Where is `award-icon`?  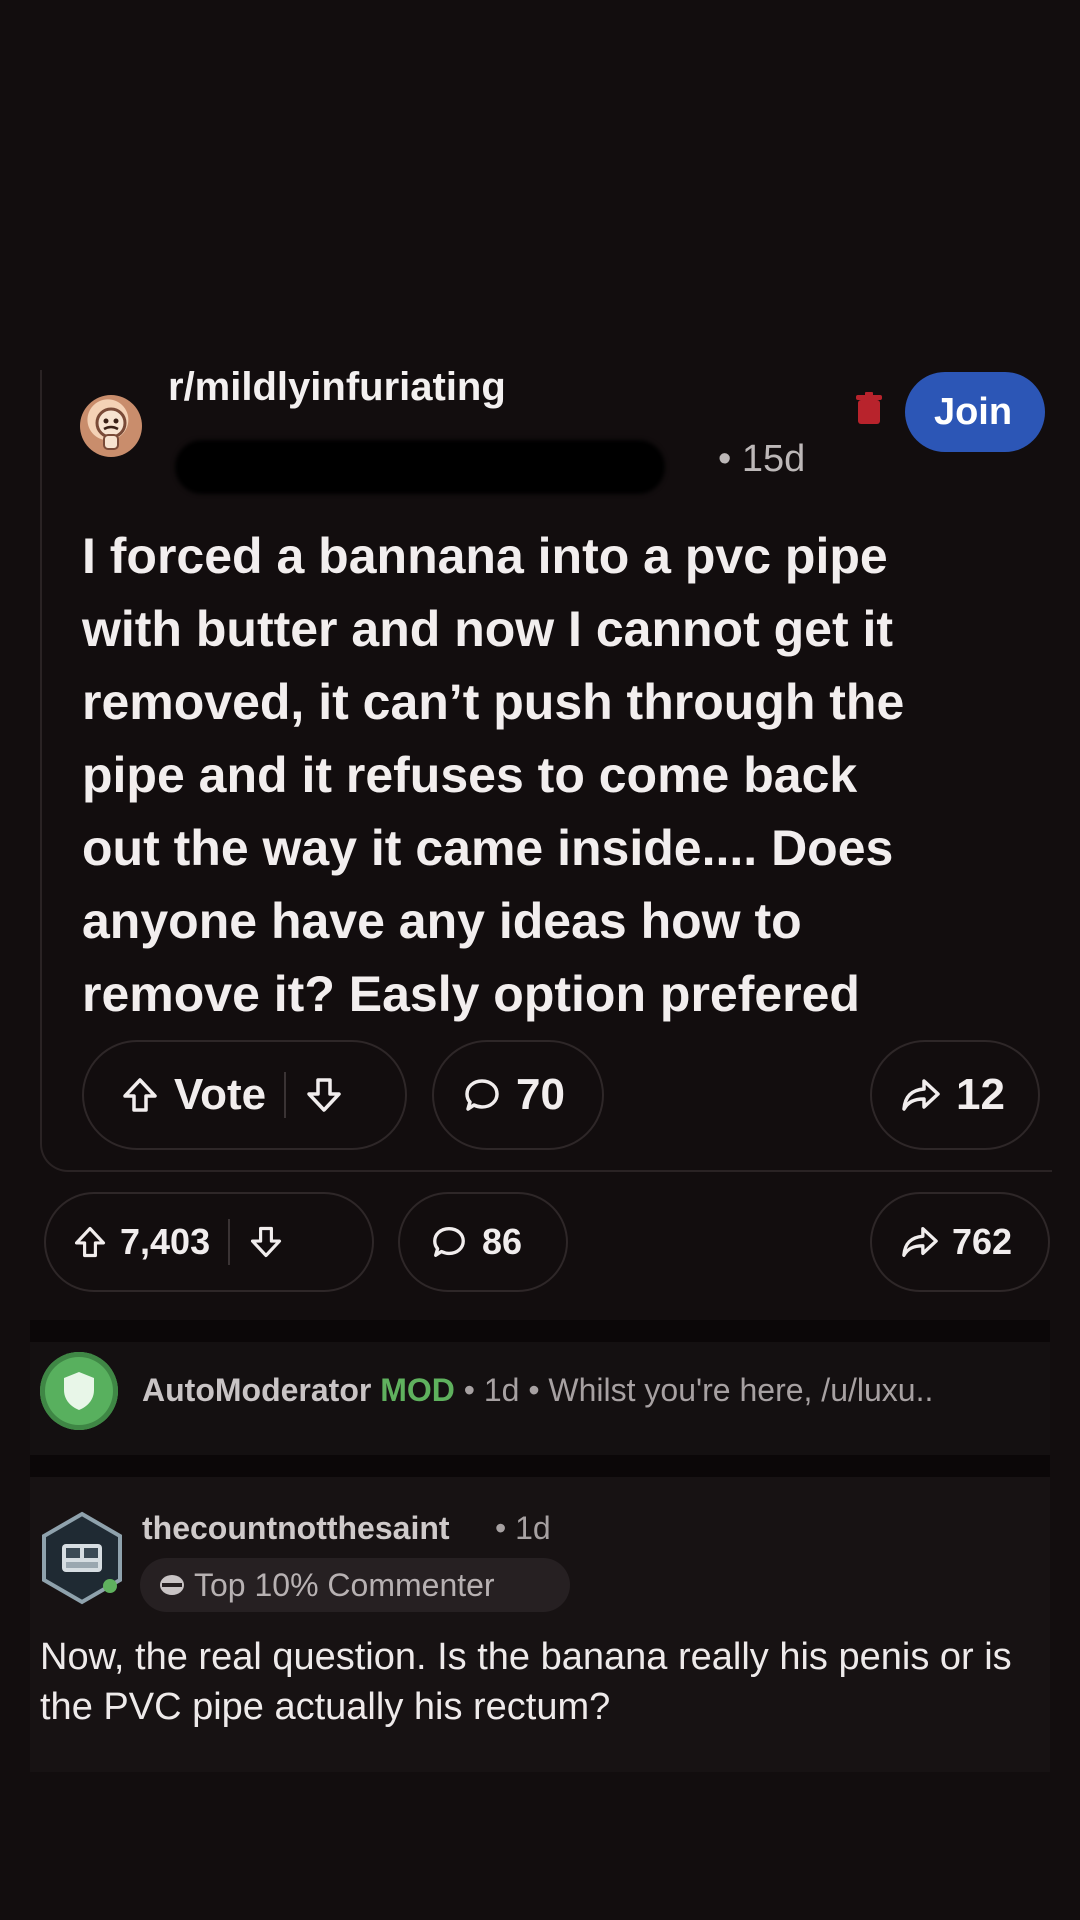 award-icon is located at coordinates (172, 1585).